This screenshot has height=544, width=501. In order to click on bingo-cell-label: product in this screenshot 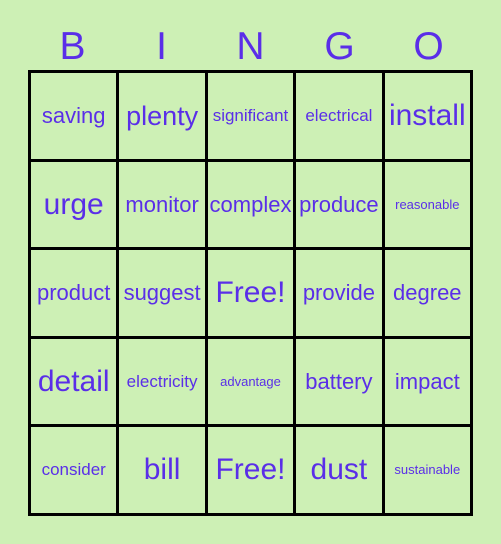, I will do `click(74, 293)`.